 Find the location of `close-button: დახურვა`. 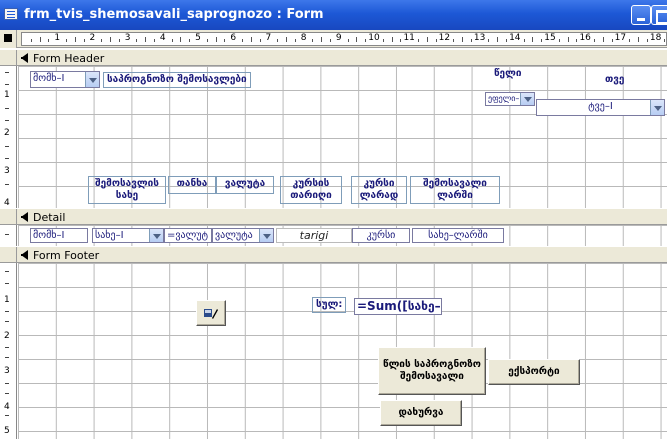

close-button: დახურვა is located at coordinates (421, 413).